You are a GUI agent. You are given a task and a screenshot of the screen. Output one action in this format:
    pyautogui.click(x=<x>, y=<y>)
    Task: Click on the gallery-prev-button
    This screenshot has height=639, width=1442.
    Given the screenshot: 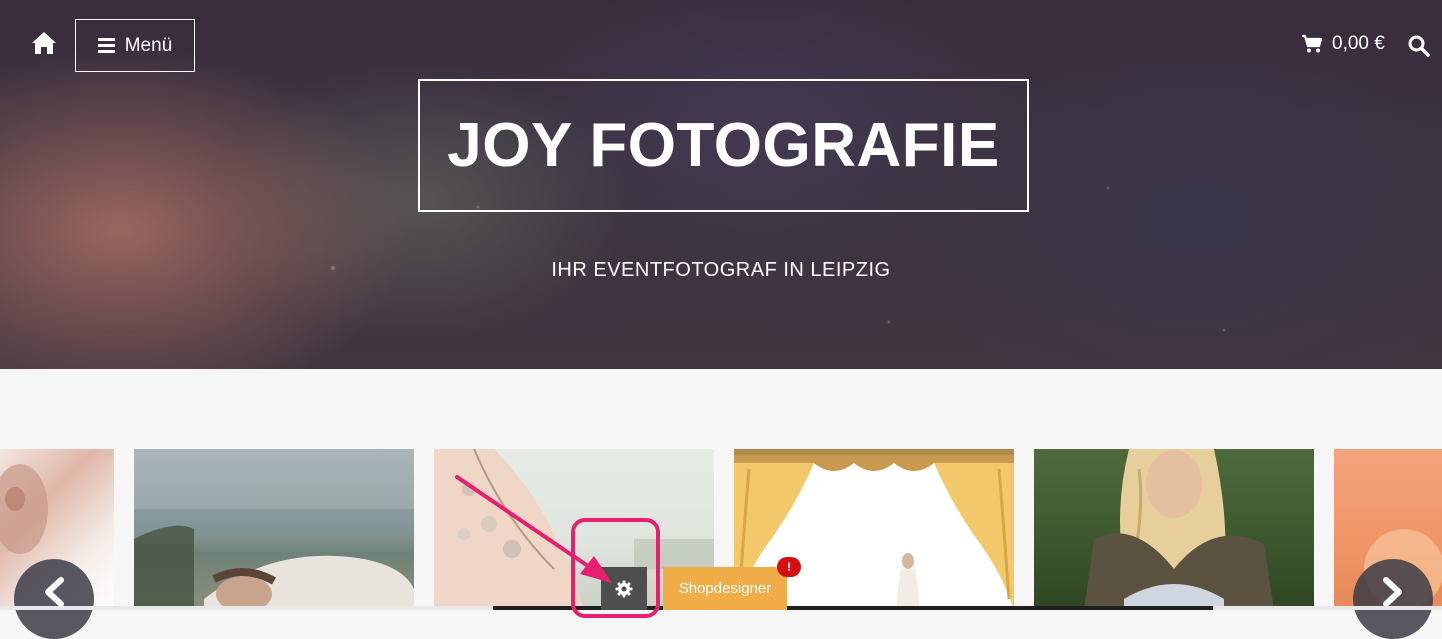 What is the action you would take?
    pyautogui.click(x=54, y=599)
    